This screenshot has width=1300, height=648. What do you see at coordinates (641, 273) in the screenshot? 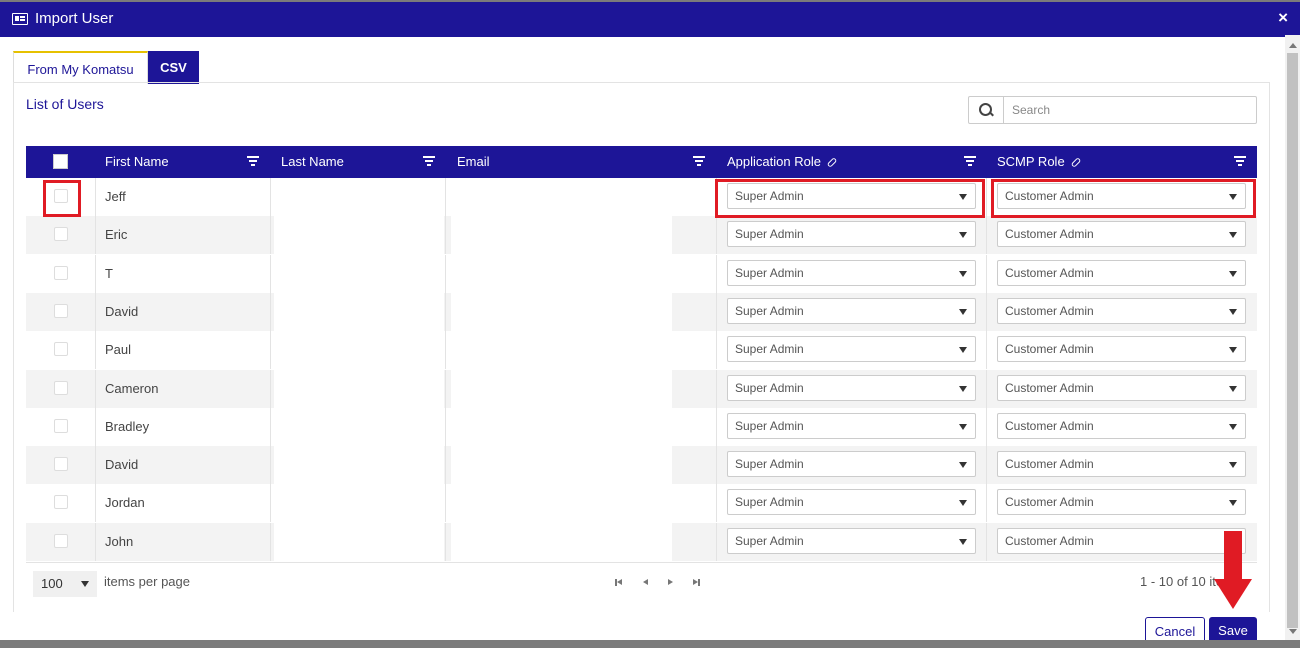
I see `table-row: T Super Admin Customer Admin` at bounding box center [641, 273].